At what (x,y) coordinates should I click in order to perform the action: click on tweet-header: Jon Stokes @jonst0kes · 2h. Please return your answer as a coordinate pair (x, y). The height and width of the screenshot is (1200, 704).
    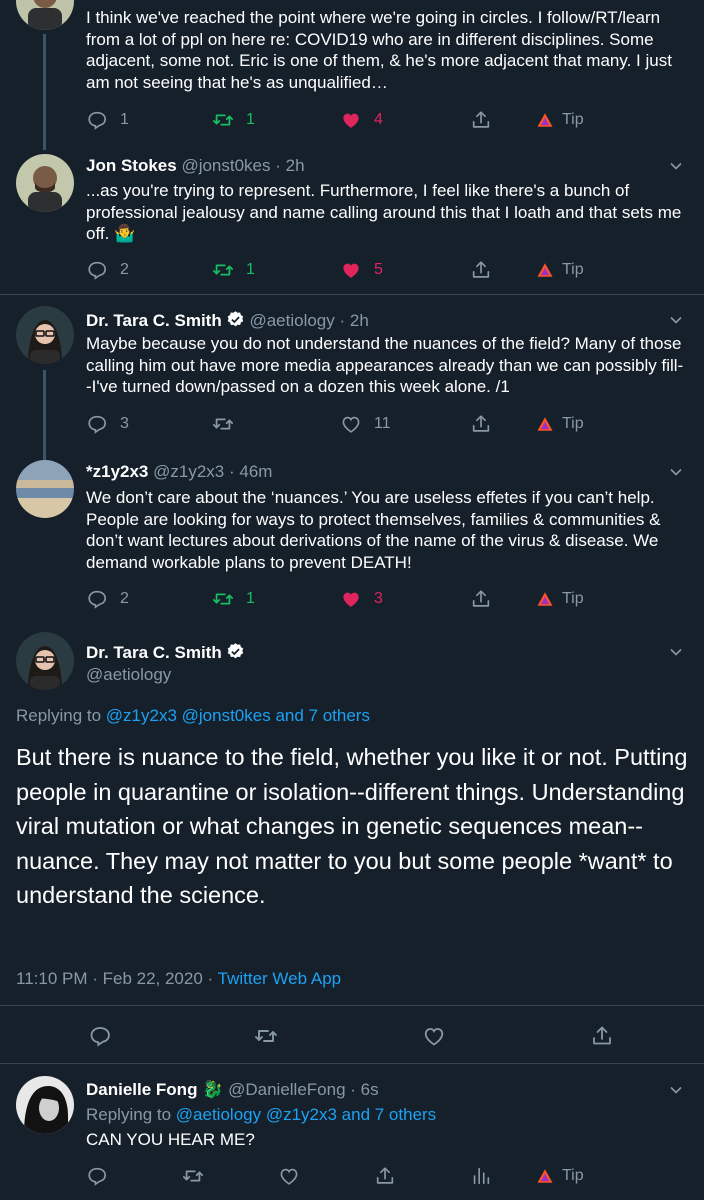
    Looking at the image, I should click on (195, 166).